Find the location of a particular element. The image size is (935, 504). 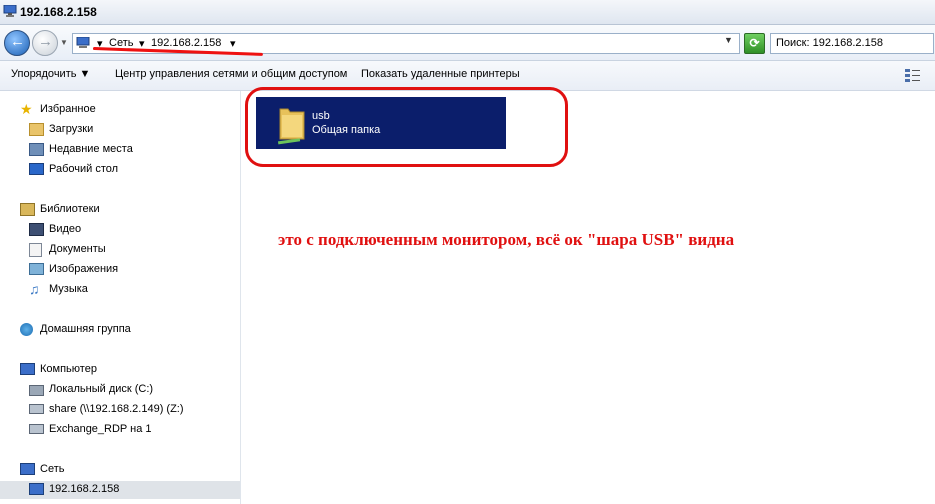

computer-icon is located at coordinates (27, 369).